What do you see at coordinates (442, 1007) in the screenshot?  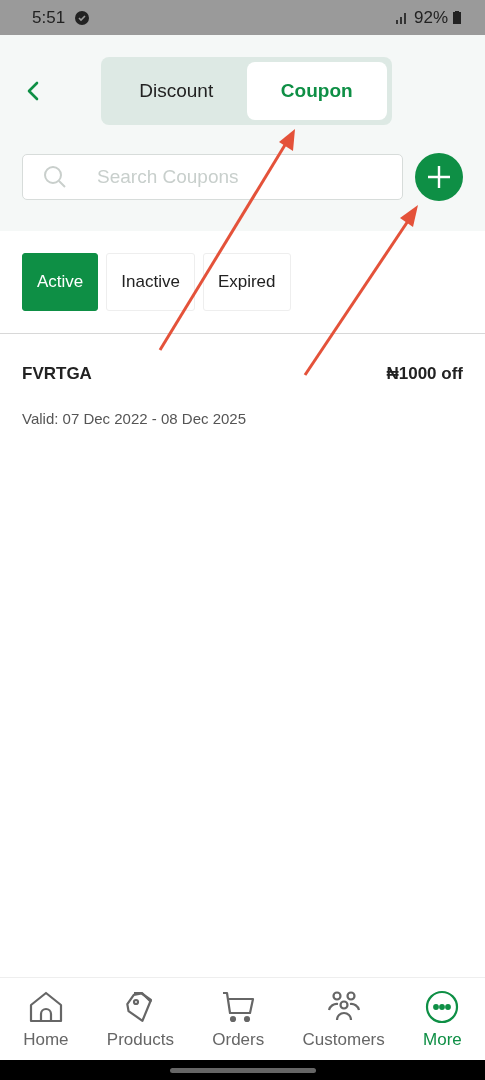 I see `more-icon` at bounding box center [442, 1007].